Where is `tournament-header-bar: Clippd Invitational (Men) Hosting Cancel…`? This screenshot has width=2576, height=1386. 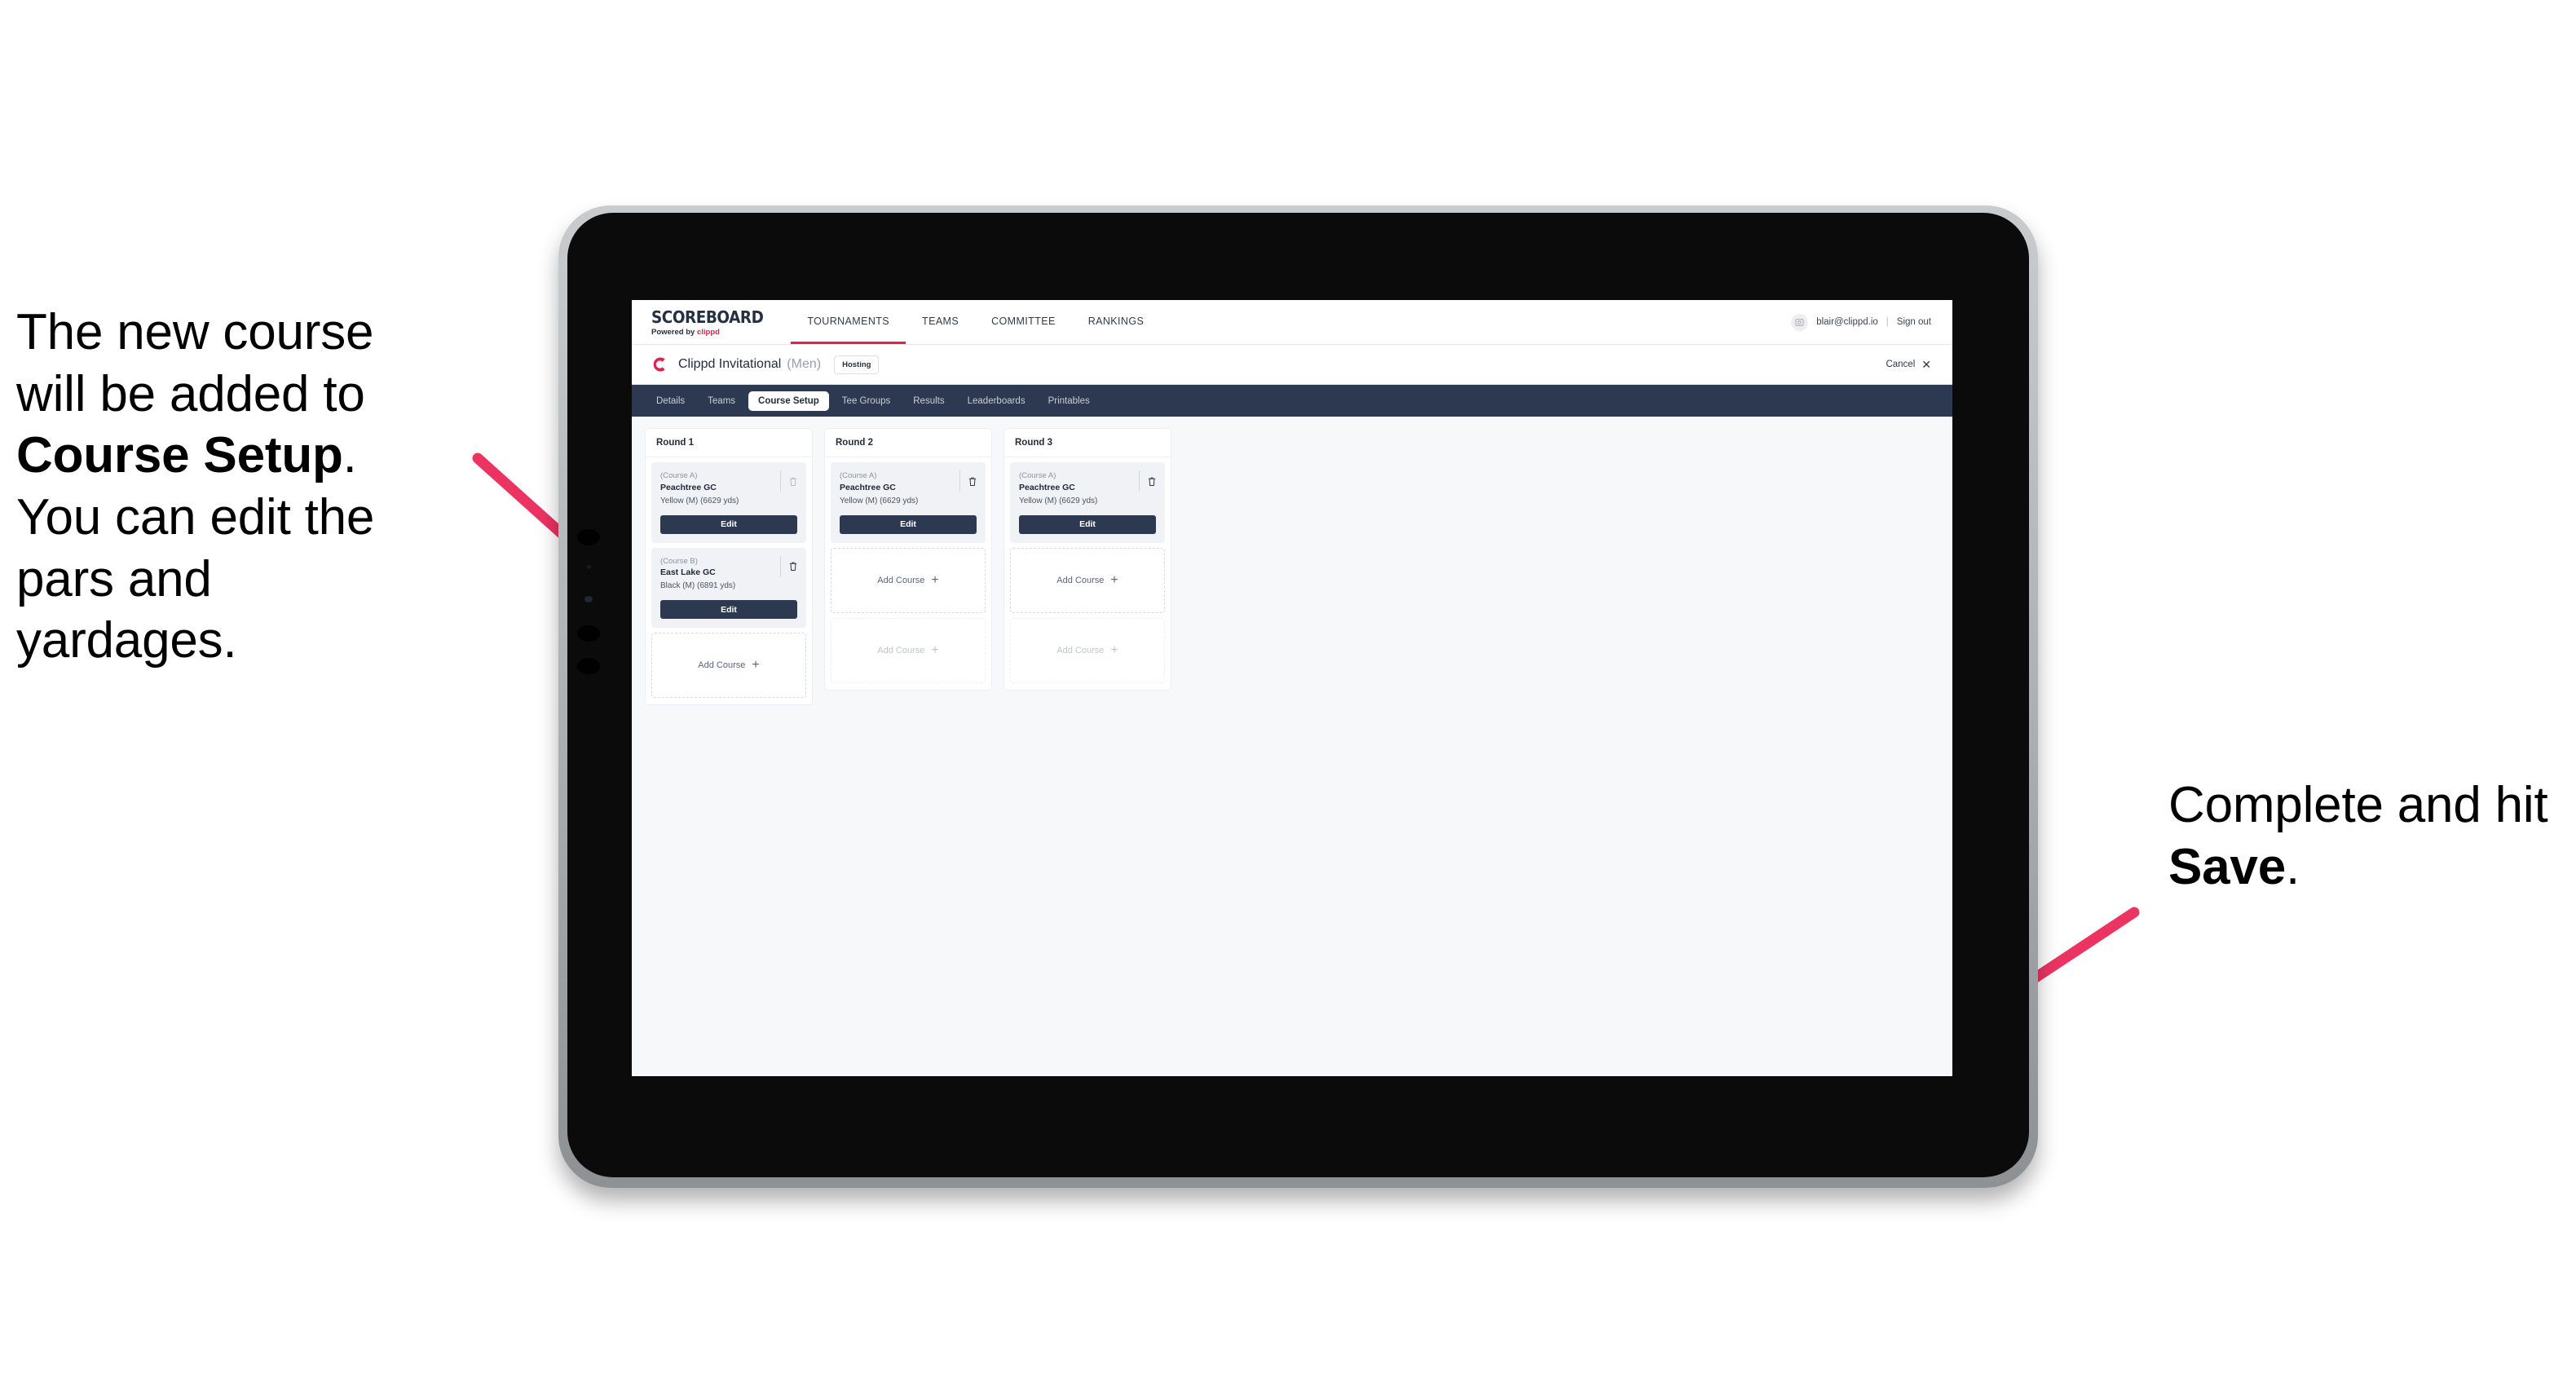
tournament-header-bar: Clippd Invitational (Men) Hosting Cancel… is located at coordinates (1292, 365).